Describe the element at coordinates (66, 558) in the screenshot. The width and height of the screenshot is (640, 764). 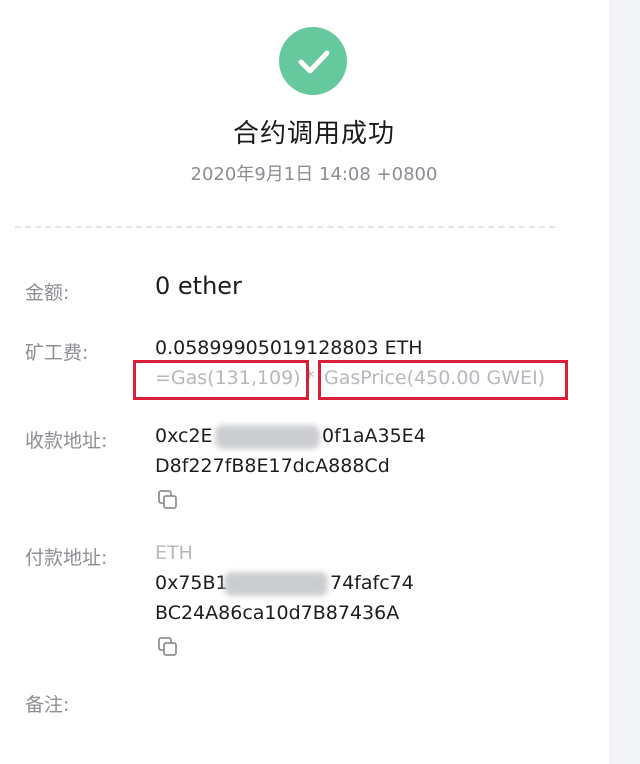
I see `payer-address-label: 付款地址:` at that location.